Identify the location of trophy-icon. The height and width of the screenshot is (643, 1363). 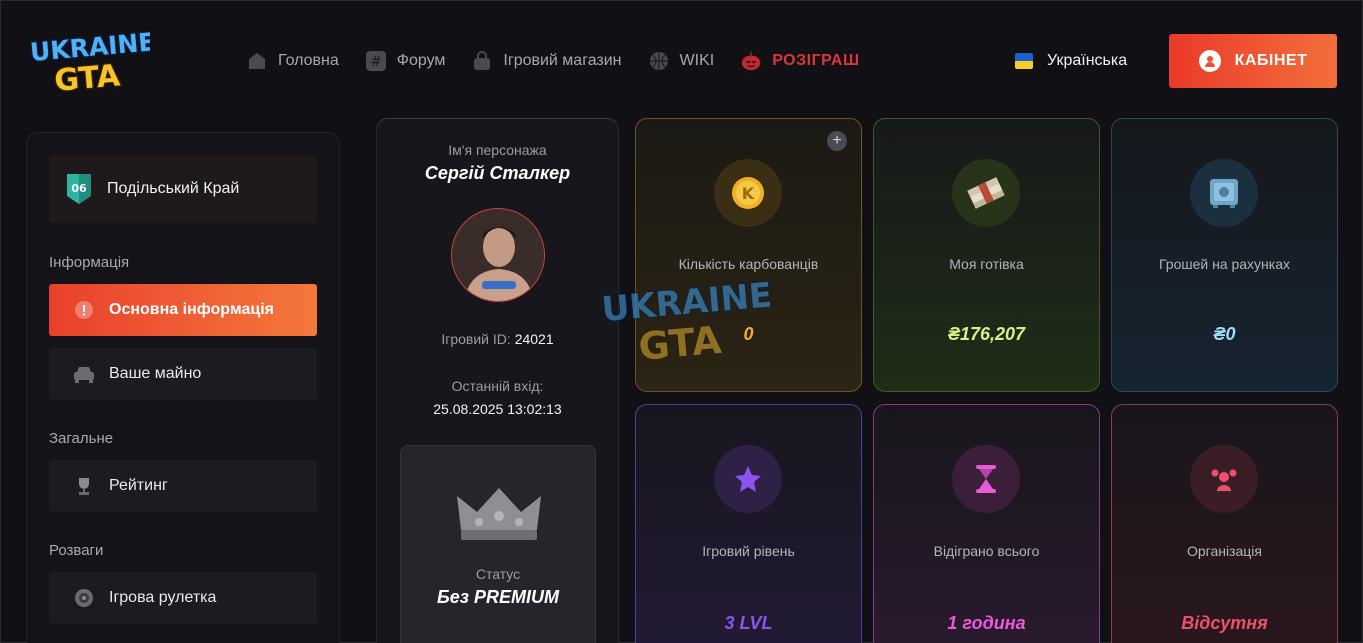
(84, 486).